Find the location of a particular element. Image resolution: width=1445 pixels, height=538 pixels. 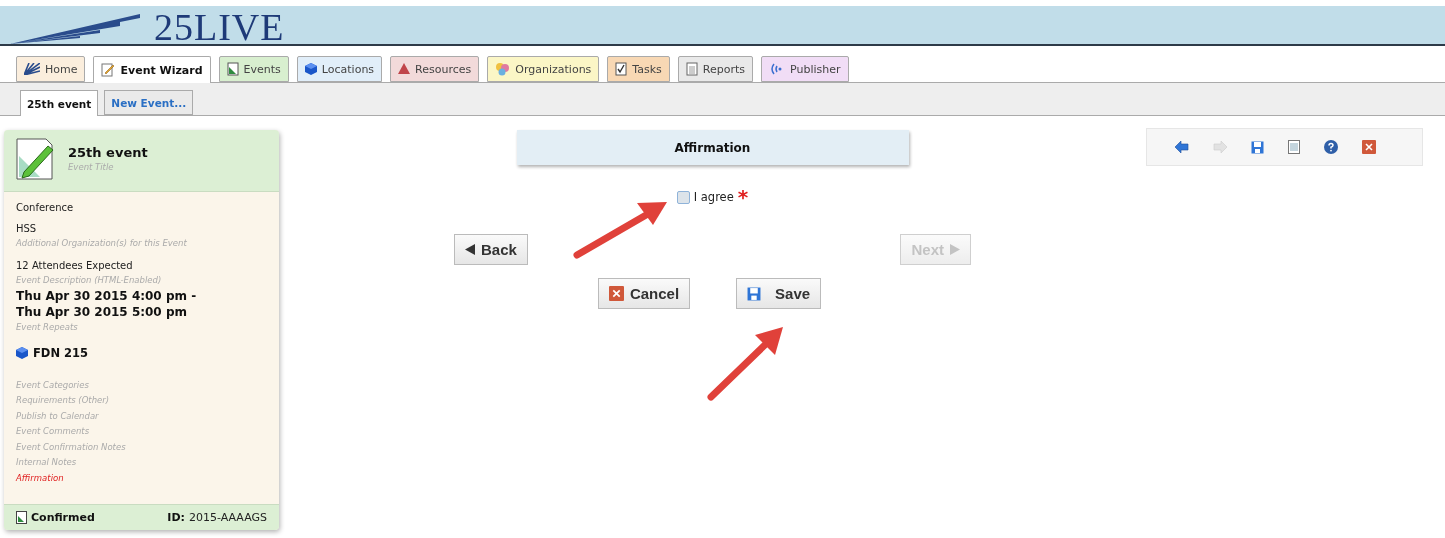

field-hint: Event Description (HTML-Enabled) is located at coordinates (89, 280).